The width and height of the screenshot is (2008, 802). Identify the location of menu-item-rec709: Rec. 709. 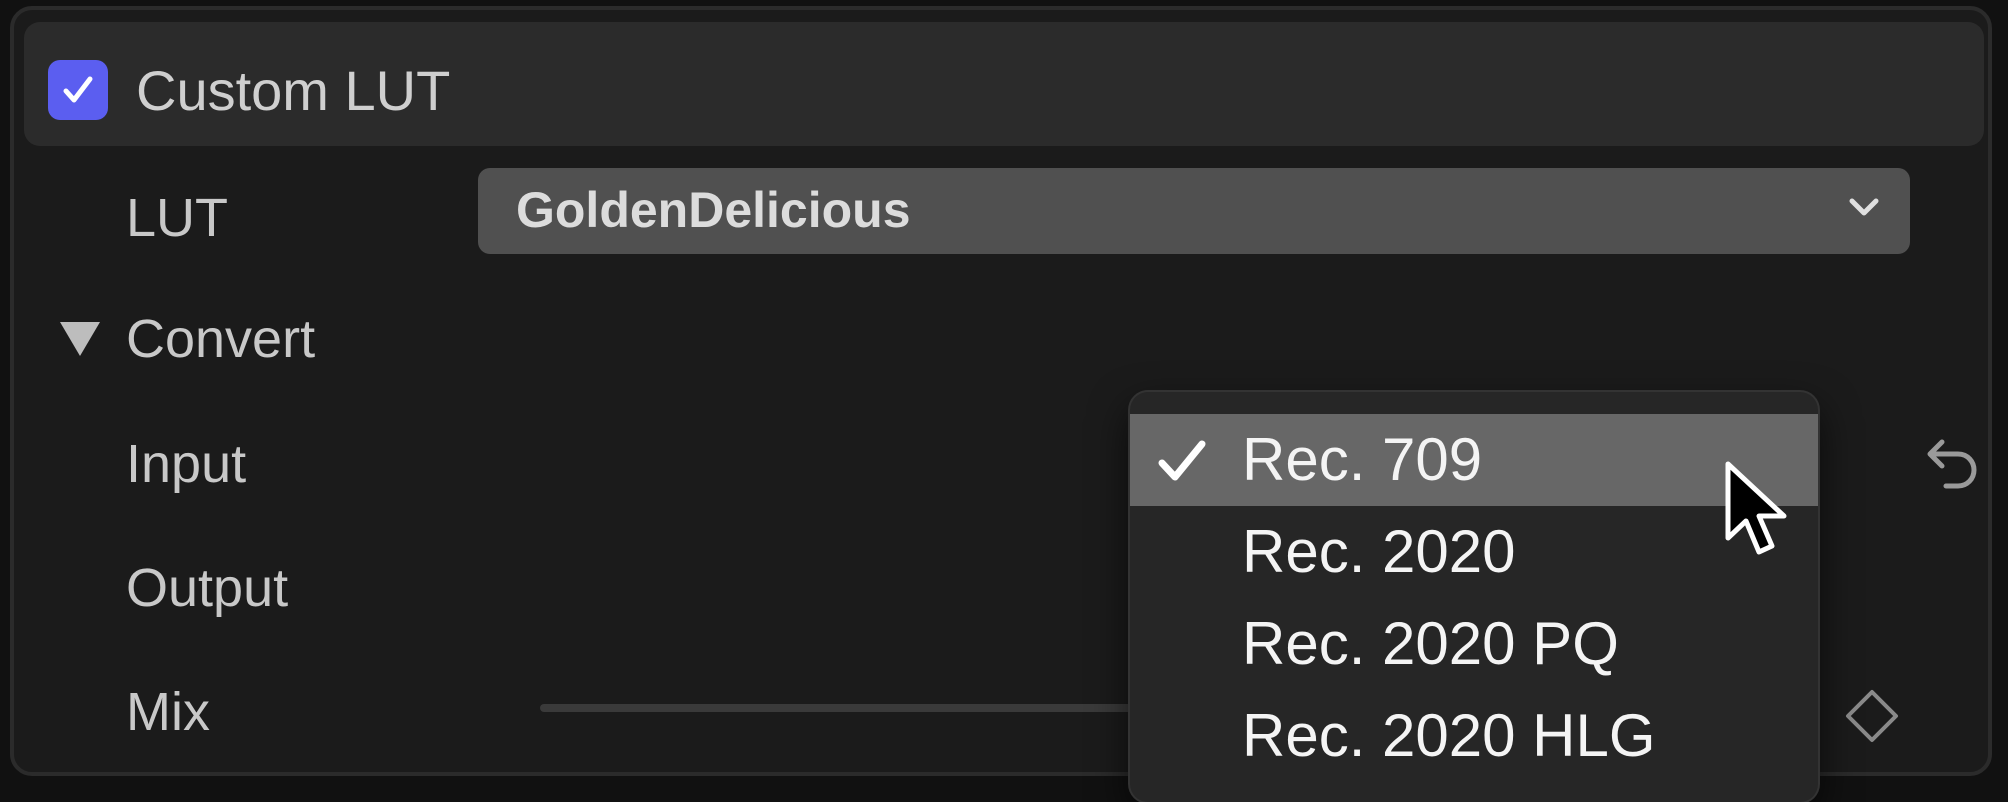
(1474, 460).